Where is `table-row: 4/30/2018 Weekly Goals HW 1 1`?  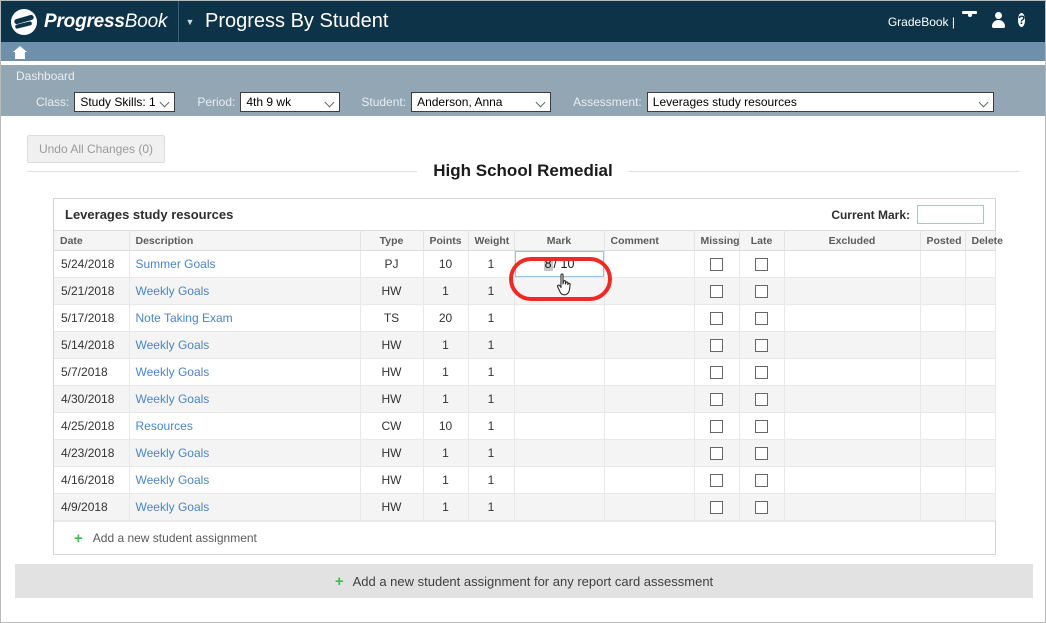
table-row: 4/30/2018 Weekly Goals HW 1 1 is located at coordinates (525, 399).